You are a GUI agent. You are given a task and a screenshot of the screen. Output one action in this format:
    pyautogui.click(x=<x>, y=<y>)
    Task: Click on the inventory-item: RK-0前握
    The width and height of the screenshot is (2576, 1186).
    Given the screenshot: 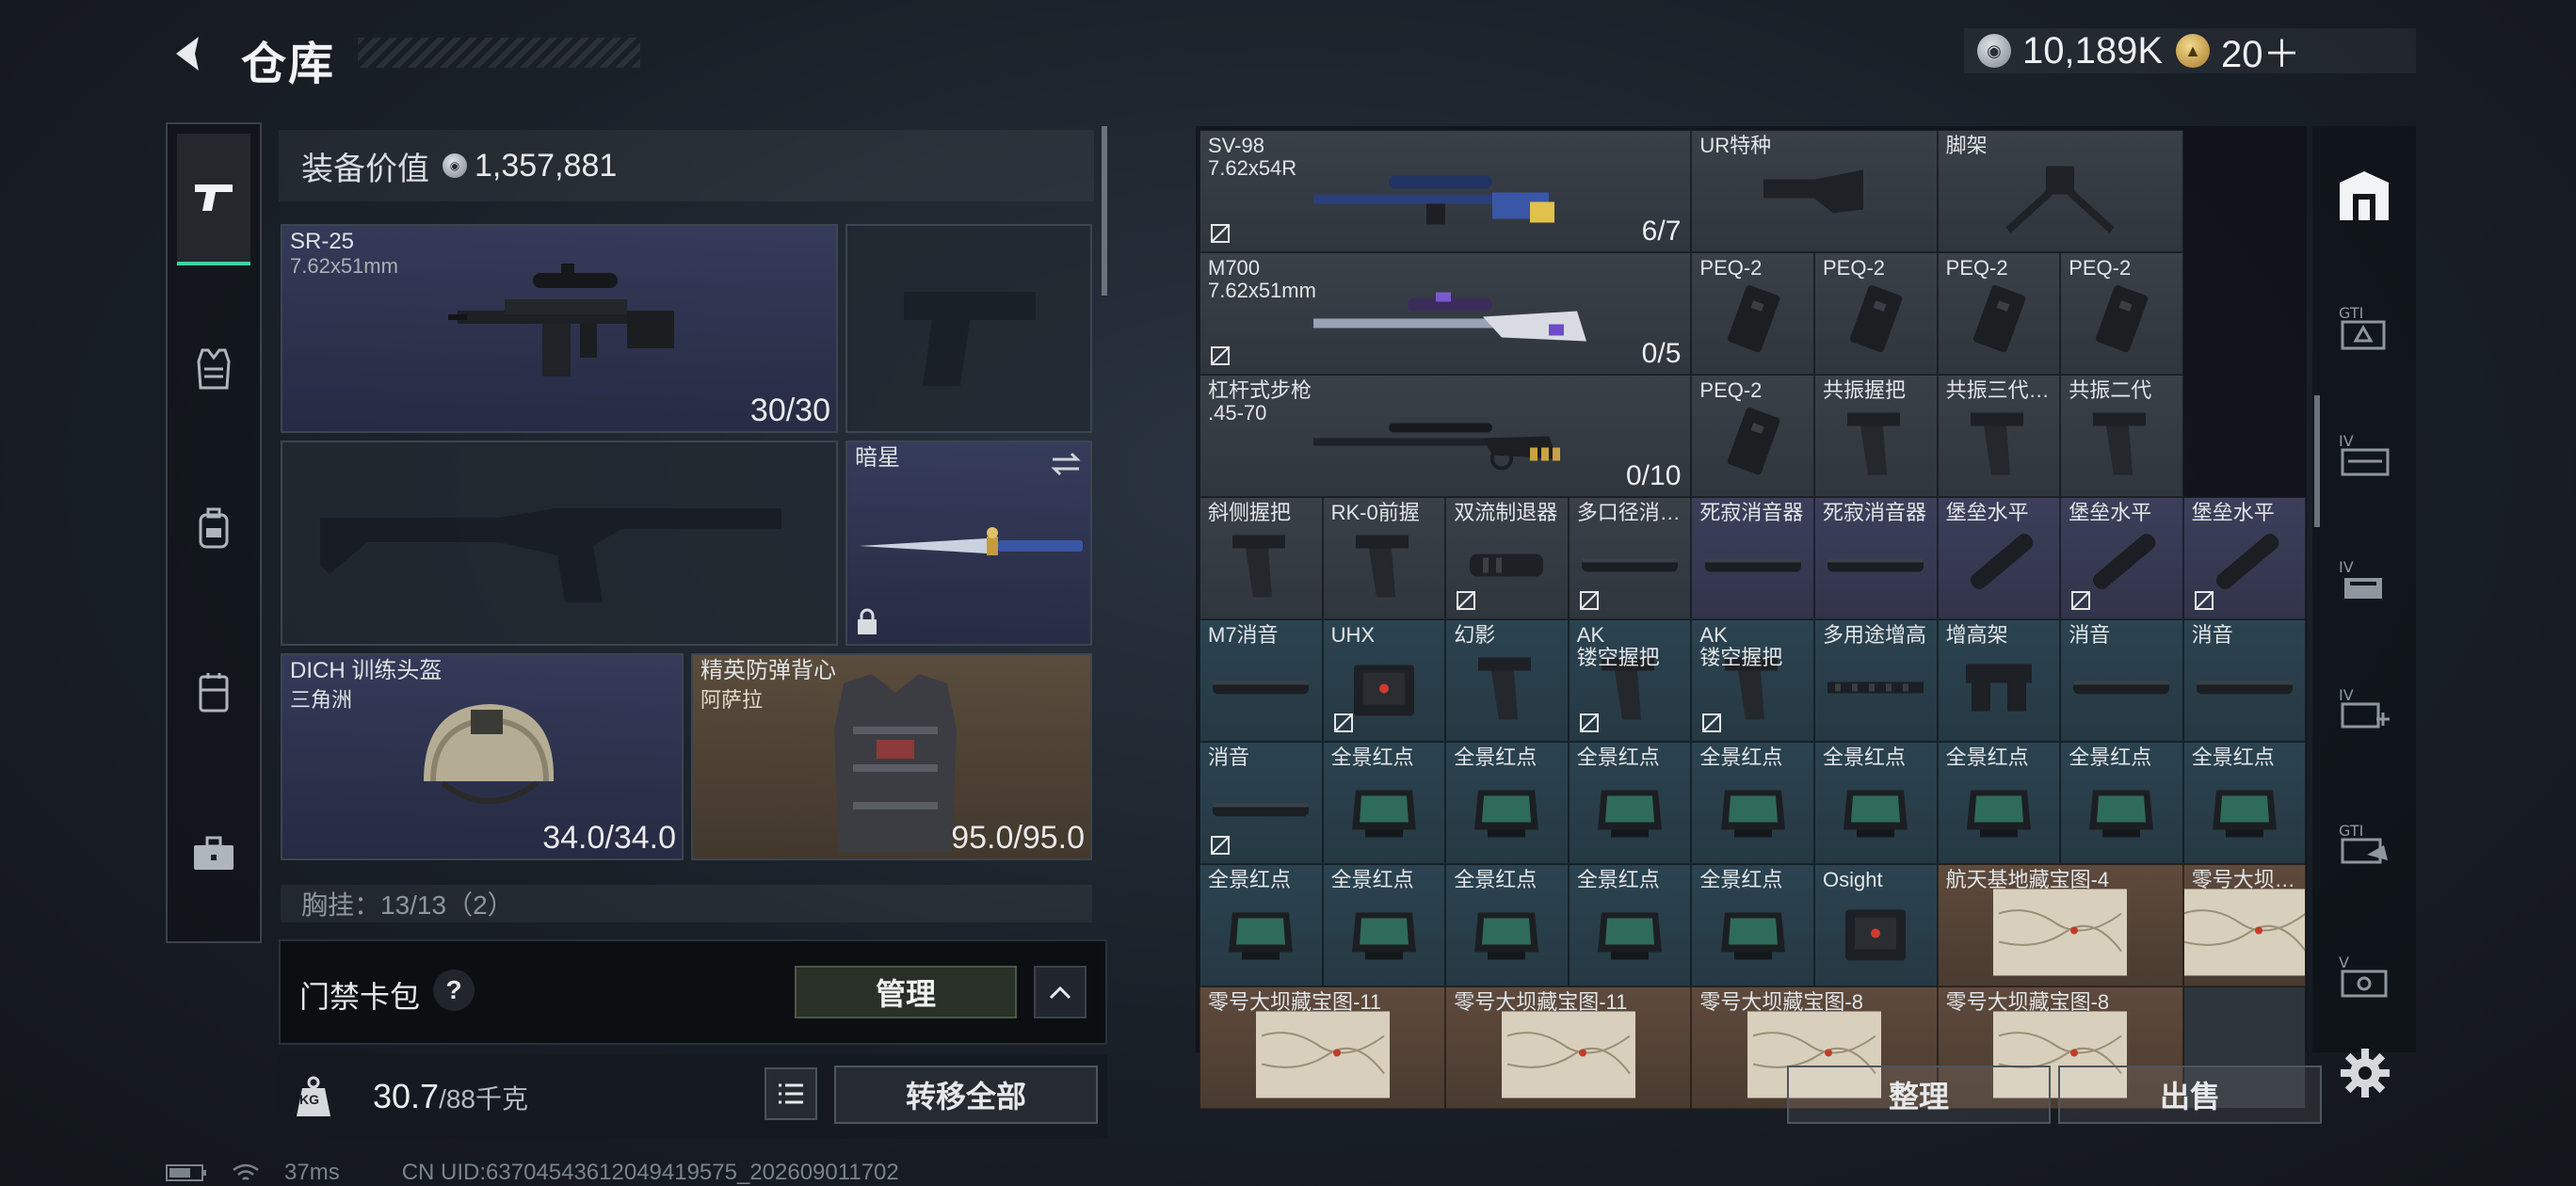 What is the action you would take?
    pyautogui.click(x=1384, y=558)
    